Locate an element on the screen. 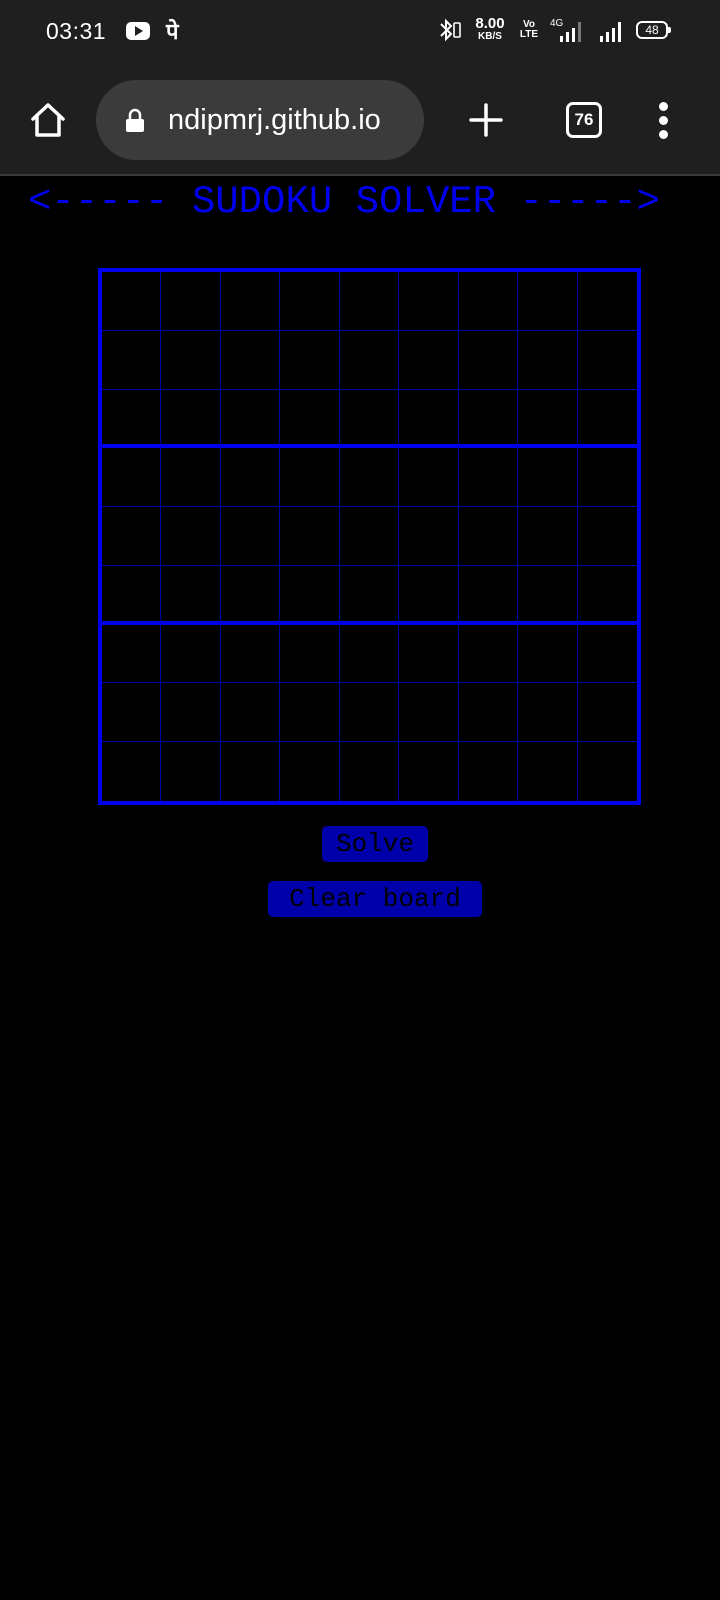  browser-toolbar: ndipmrj.github.io 76 is located at coordinates (360, 120).